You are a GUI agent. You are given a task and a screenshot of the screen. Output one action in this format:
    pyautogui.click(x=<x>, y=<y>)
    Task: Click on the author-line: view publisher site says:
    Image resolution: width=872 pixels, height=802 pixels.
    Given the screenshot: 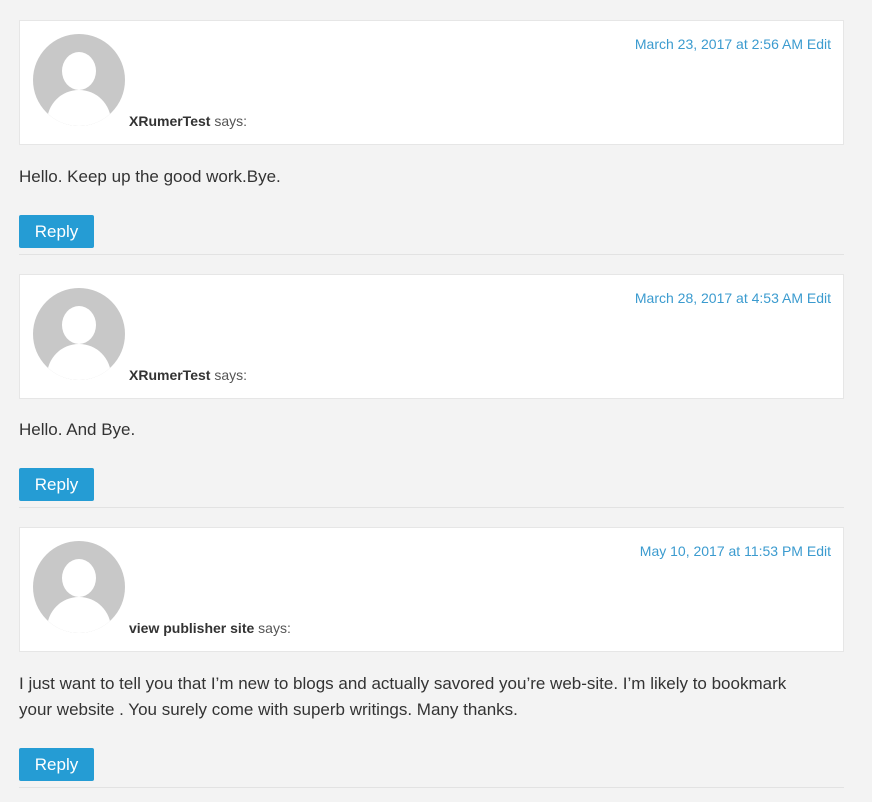 What is the action you would take?
    pyautogui.click(x=210, y=628)
    